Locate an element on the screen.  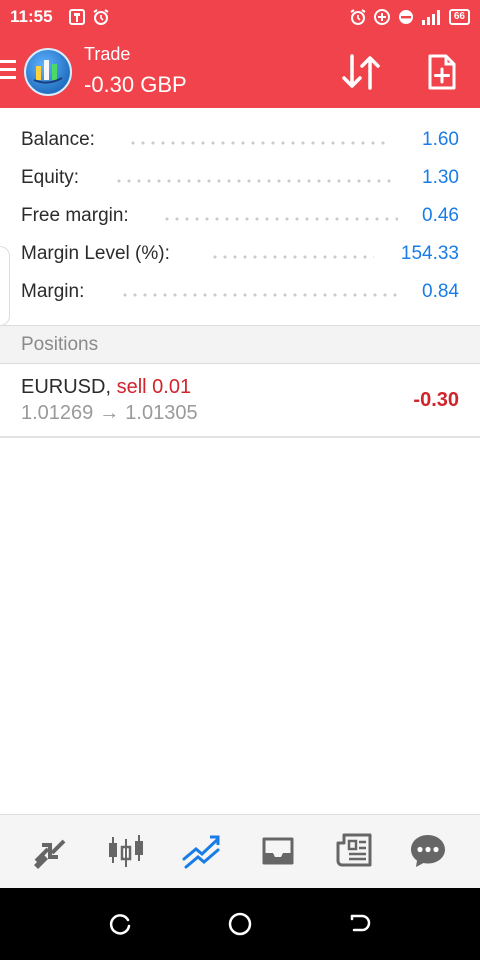
history-icon is located at coordinates (278, 851).